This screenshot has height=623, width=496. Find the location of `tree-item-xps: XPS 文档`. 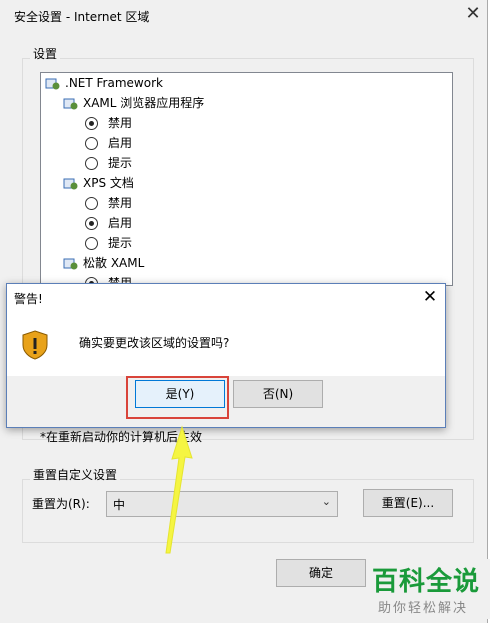

tree-item-xps: XPS 文档 is located at coordinates (98, 183).